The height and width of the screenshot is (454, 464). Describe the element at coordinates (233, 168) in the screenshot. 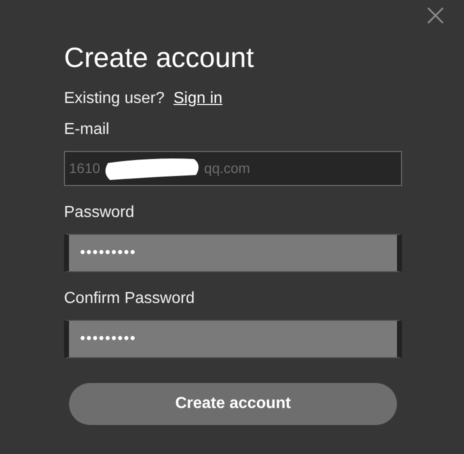

I see `email-field: 1610 qq.com` at that location.